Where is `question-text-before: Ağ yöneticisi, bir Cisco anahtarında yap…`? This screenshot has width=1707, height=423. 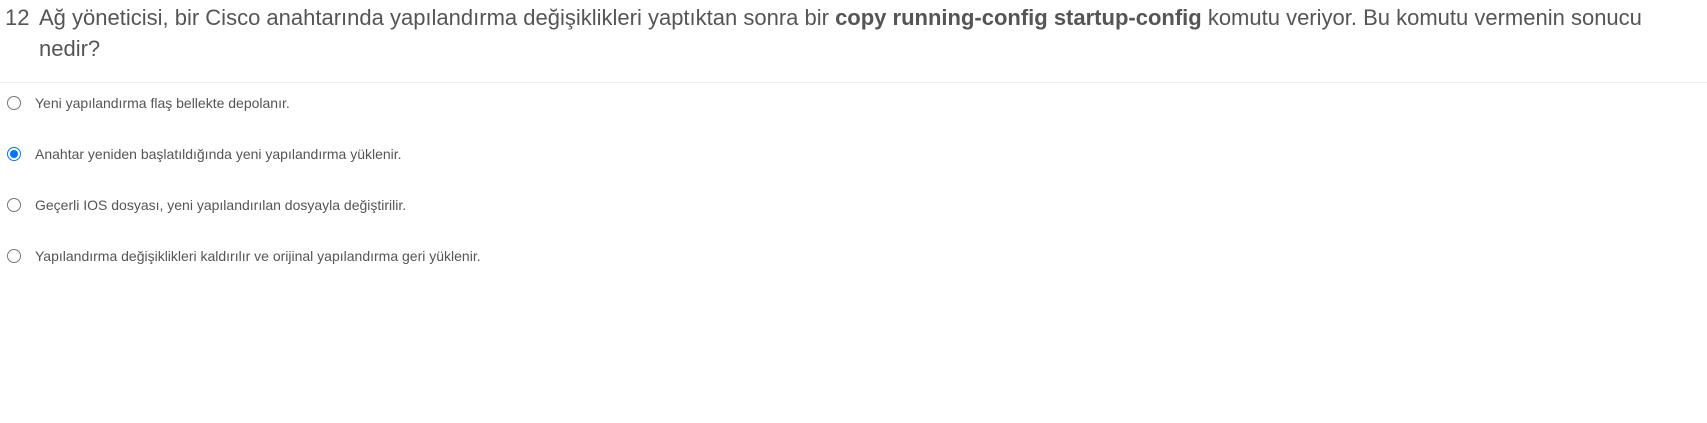 question-text-before: Ağ yöneticisi, bir Cisco anahtarında yap… is located at coordinates (437, 17).